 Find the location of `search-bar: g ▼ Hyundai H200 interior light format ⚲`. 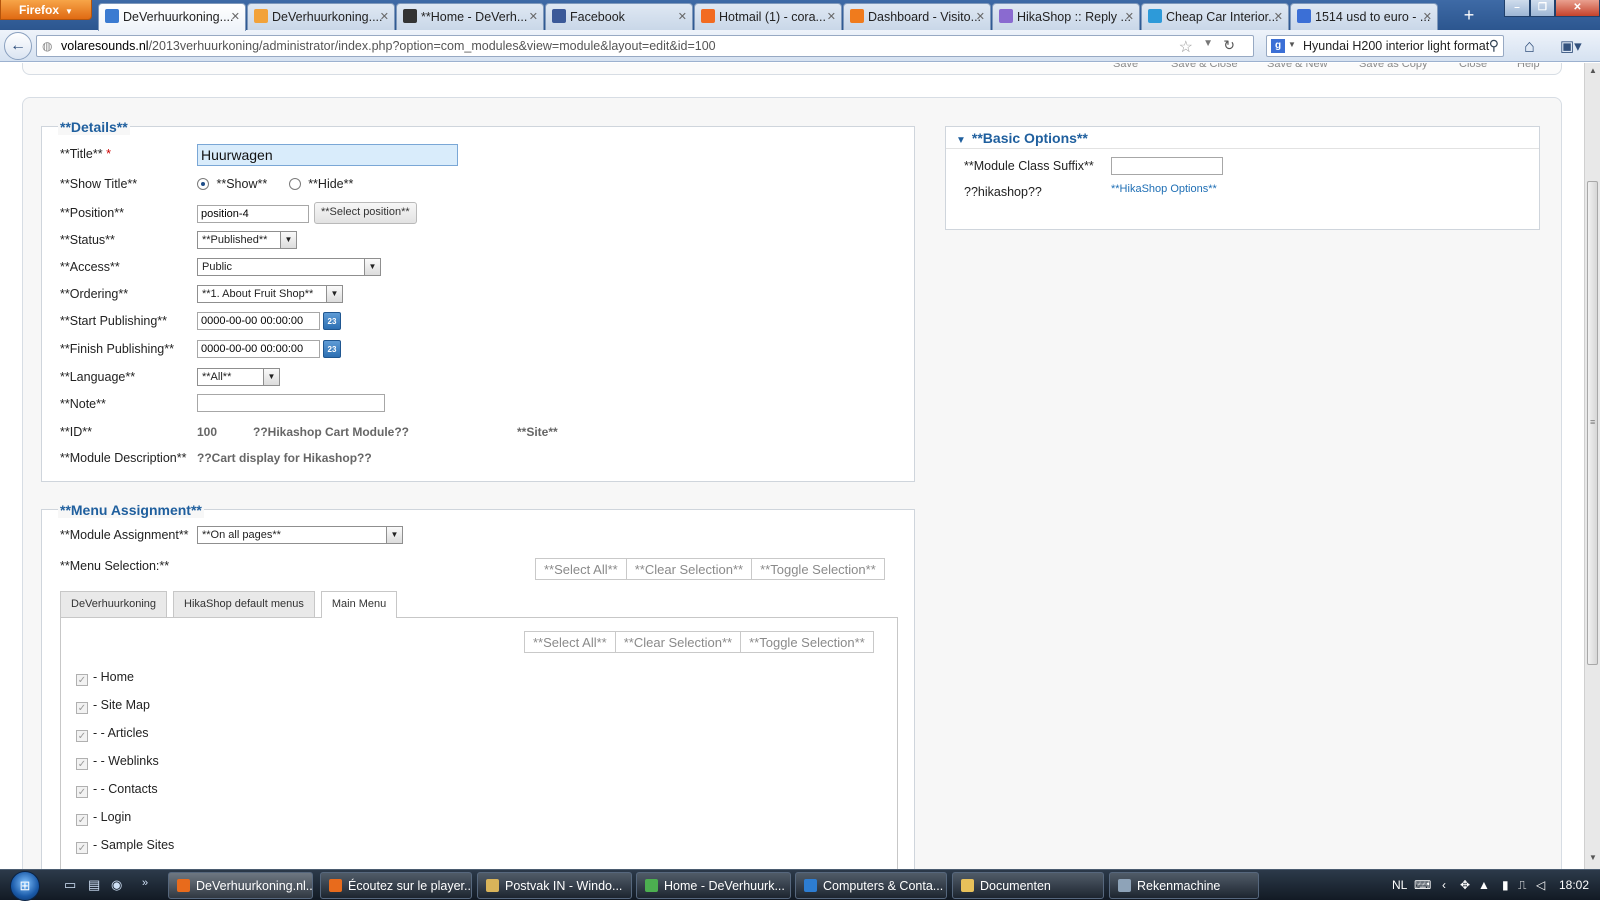

search-bar: g ▼ Hyundai H200 interior light format ⚲ is located at coordinates (1385, 46).